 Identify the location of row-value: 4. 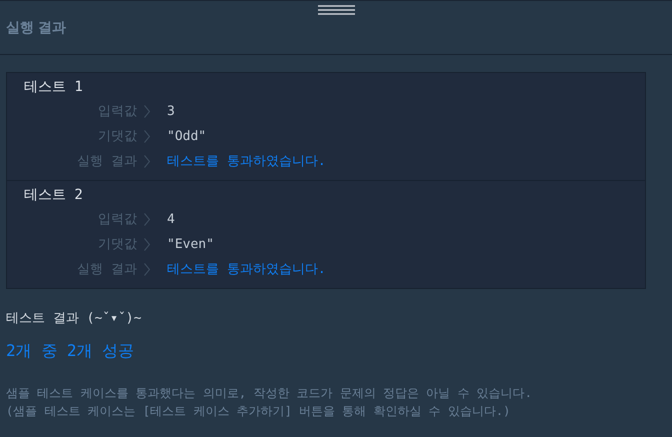
(171, 219).